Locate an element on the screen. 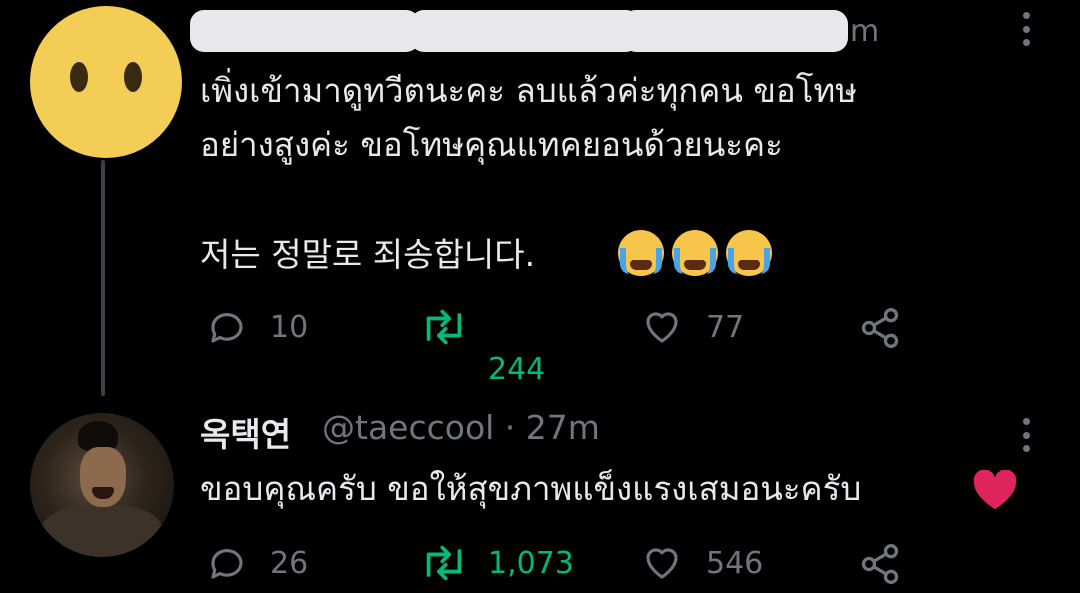 This screenshot has height=593, width=1080. reply-count: 10 is located at coordinates (289, 327).